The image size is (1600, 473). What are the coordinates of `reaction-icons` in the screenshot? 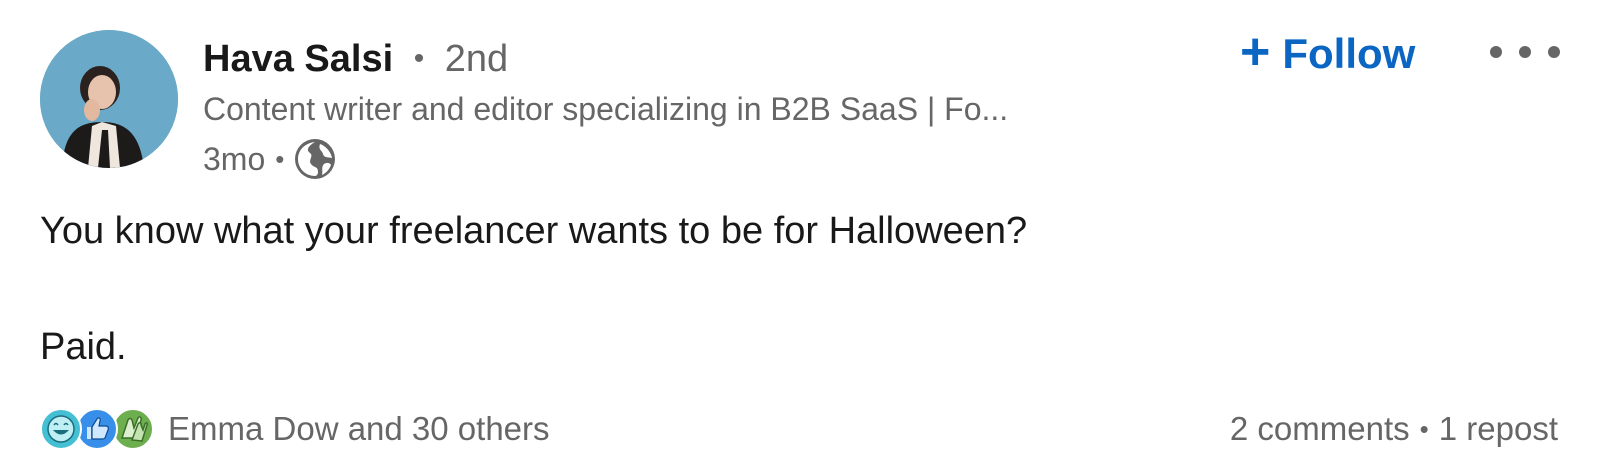 It's located at (98, 429).